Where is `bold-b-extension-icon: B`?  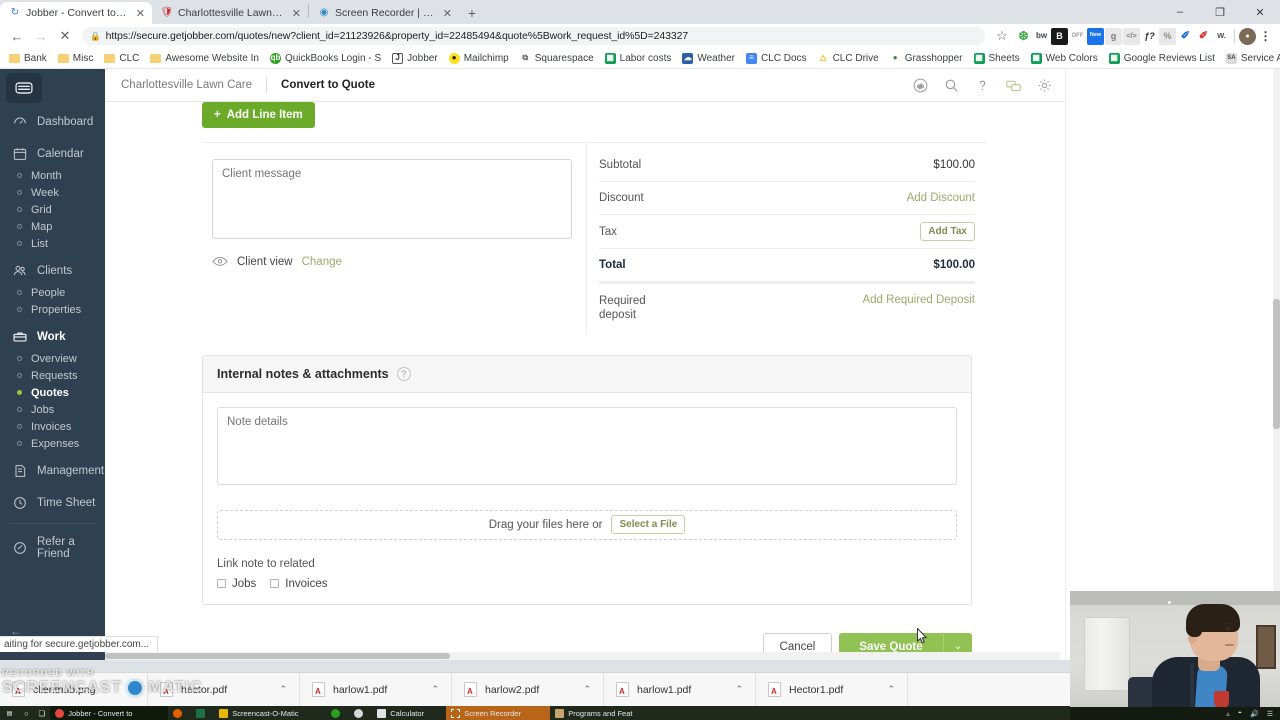
bold-b-extension-icon: B is located at coordinates (1059, 36).